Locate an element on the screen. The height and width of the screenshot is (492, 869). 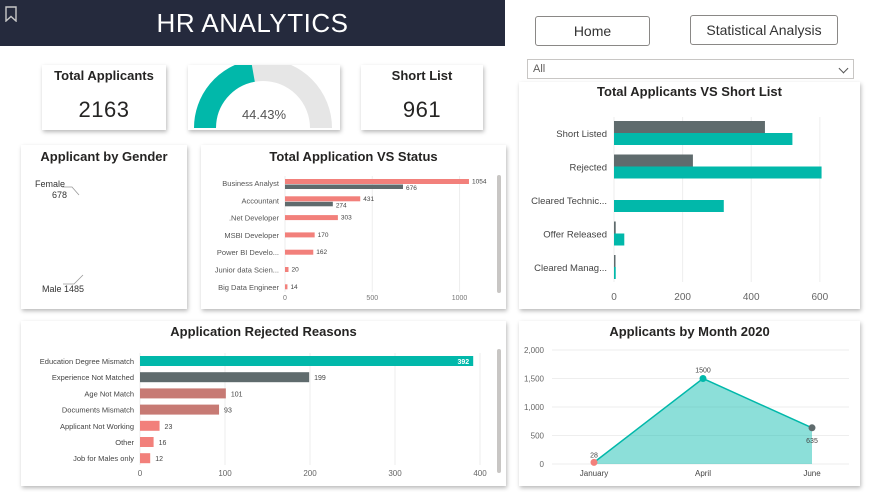
month-y-tick: 500 is located at coordinates (538, 436).